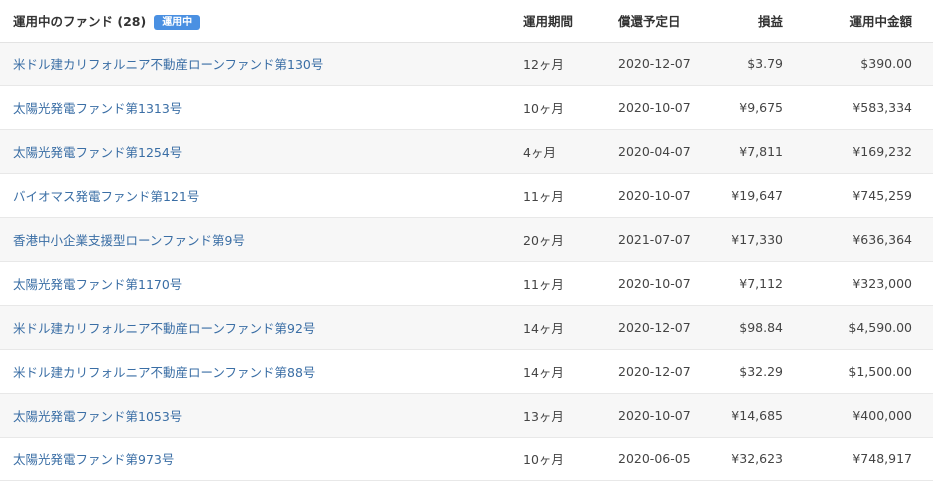 The height and width of the screenshot is (483, 933). Describe the element at coordinates (654, 152) in the screenshot. I see `date-cell: 2020-04-07` at that location.